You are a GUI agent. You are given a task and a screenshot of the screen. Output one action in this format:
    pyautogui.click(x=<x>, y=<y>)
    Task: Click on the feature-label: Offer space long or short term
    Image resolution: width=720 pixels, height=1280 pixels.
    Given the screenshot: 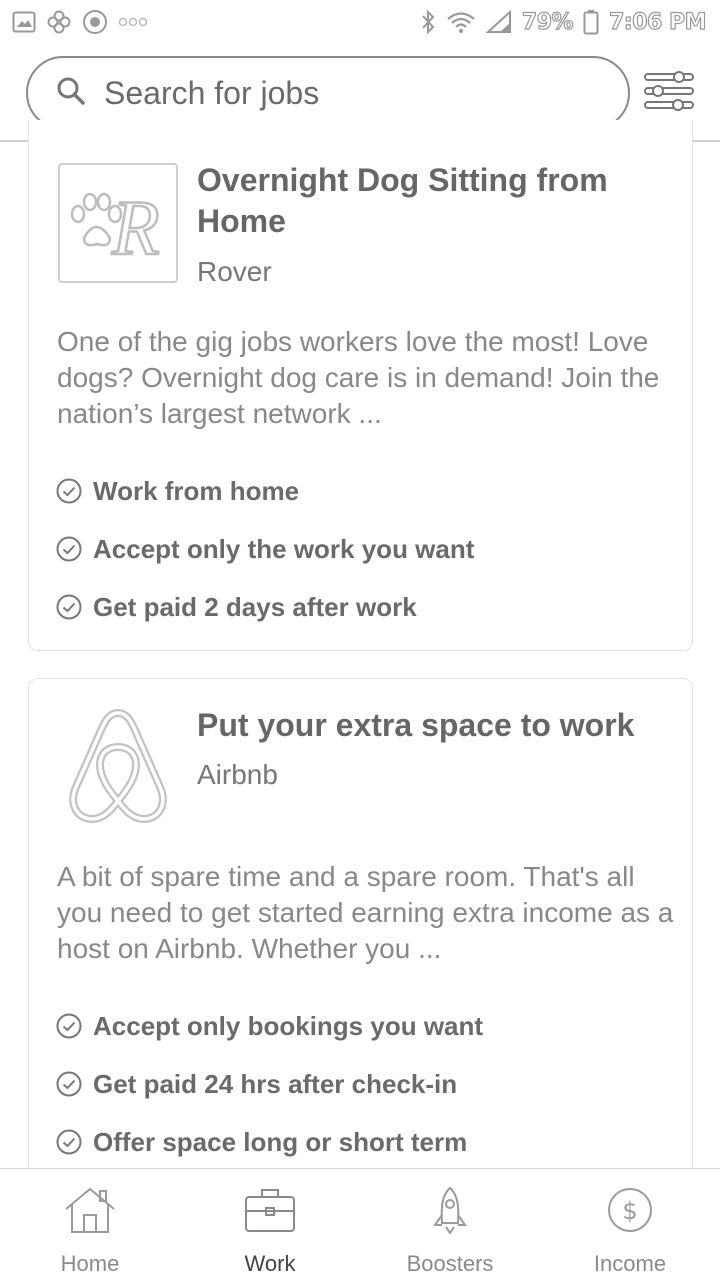 What is the action you would take?
    pyautogui.click(x=280, y=1141)
    